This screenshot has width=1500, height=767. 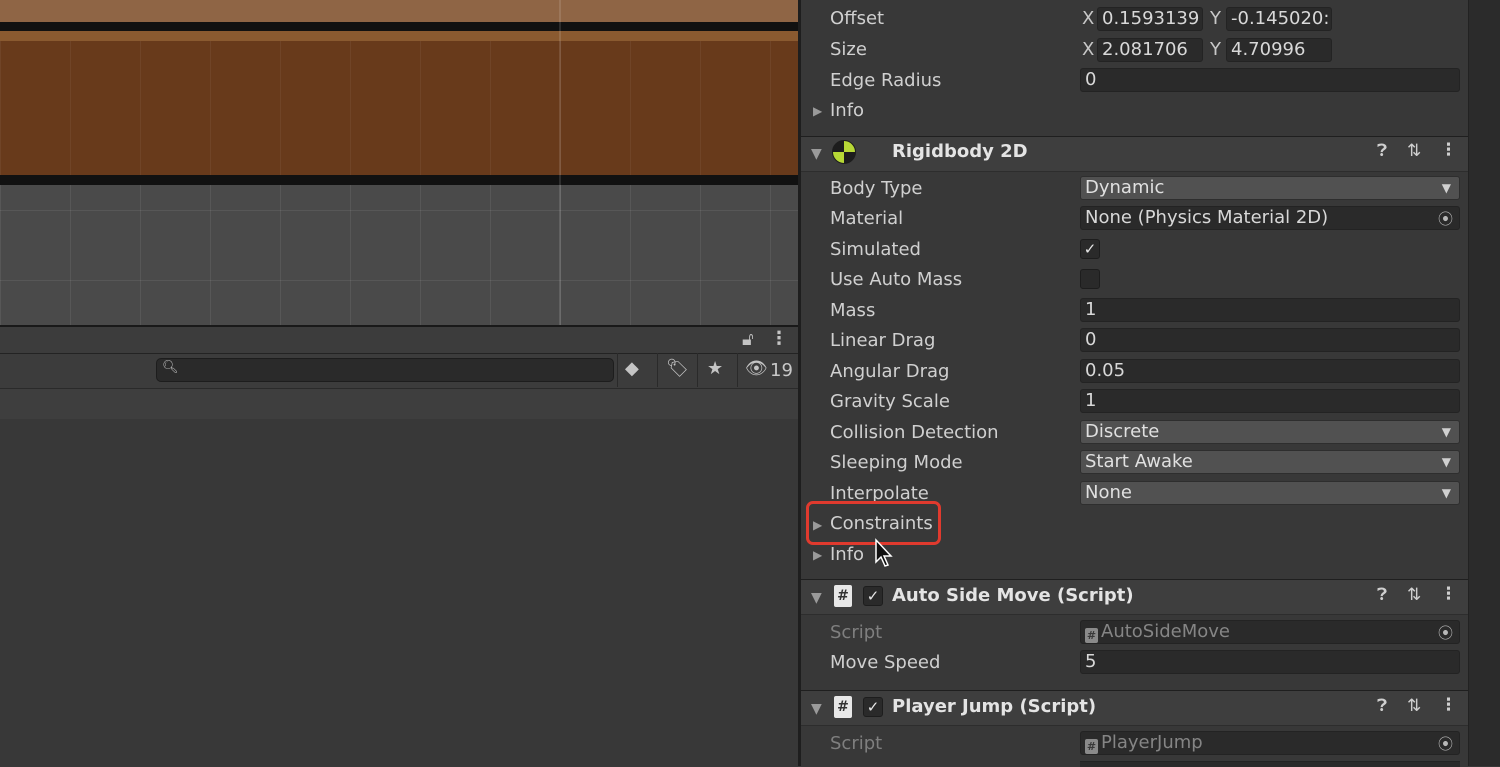 I want to click on auto-side-move-script-value: AutoSideMove, so click(x=1165, y=631).